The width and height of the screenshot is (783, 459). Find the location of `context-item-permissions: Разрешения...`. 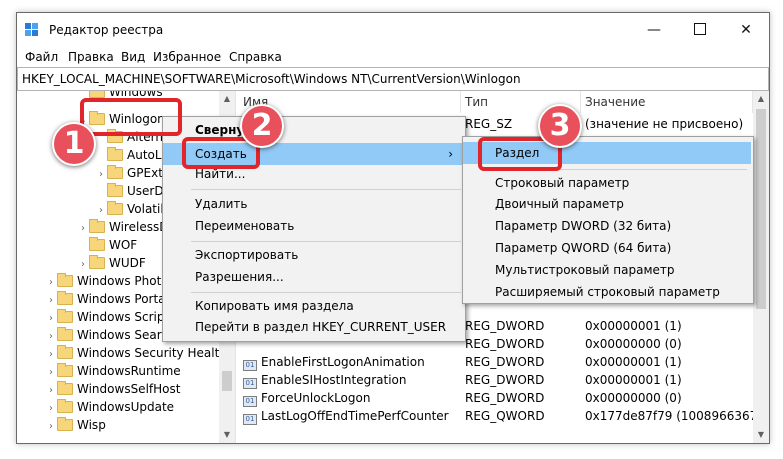

context-item-permissions: Разрешения... is located at coordinates (313, 277).